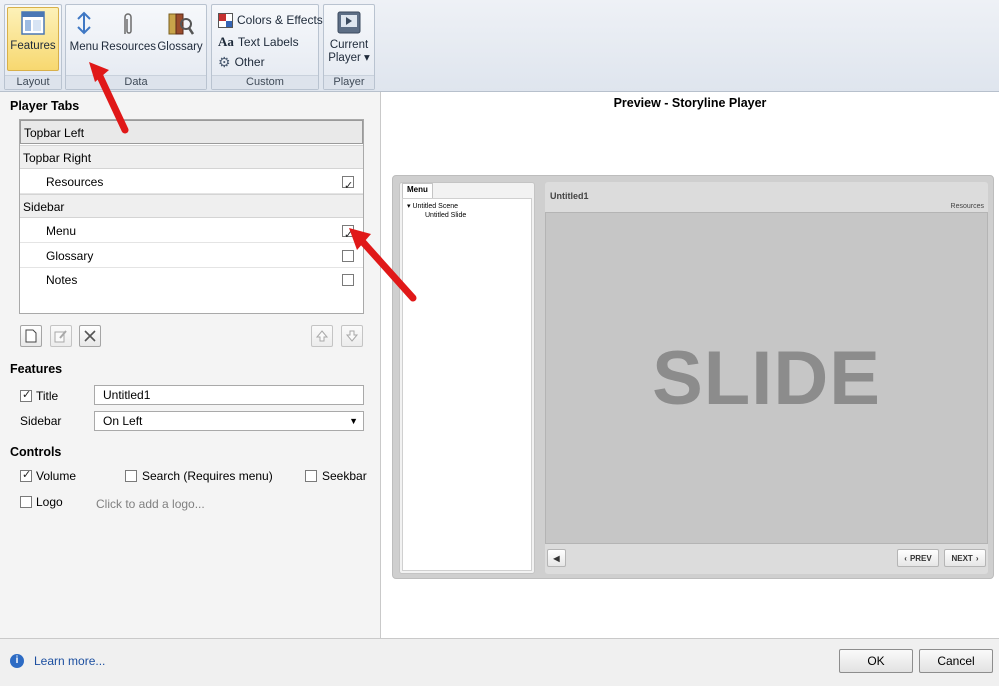 The image size is (999, 686). Describe the element at coordinates (353, 421) in the screenshot. I see `chevron-down-icon: ▼` at that location.